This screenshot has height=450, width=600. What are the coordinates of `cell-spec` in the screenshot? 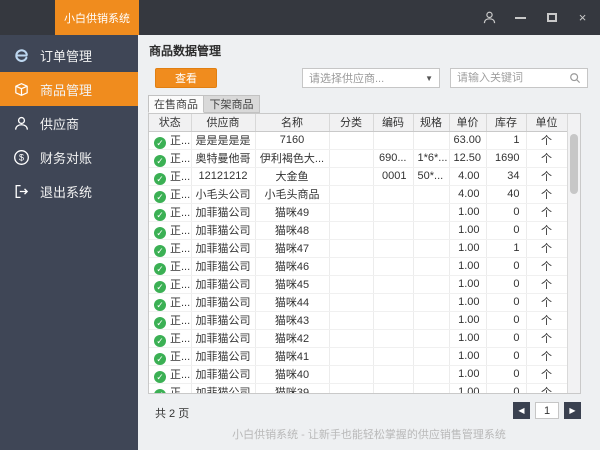 It's located at (431, 320).